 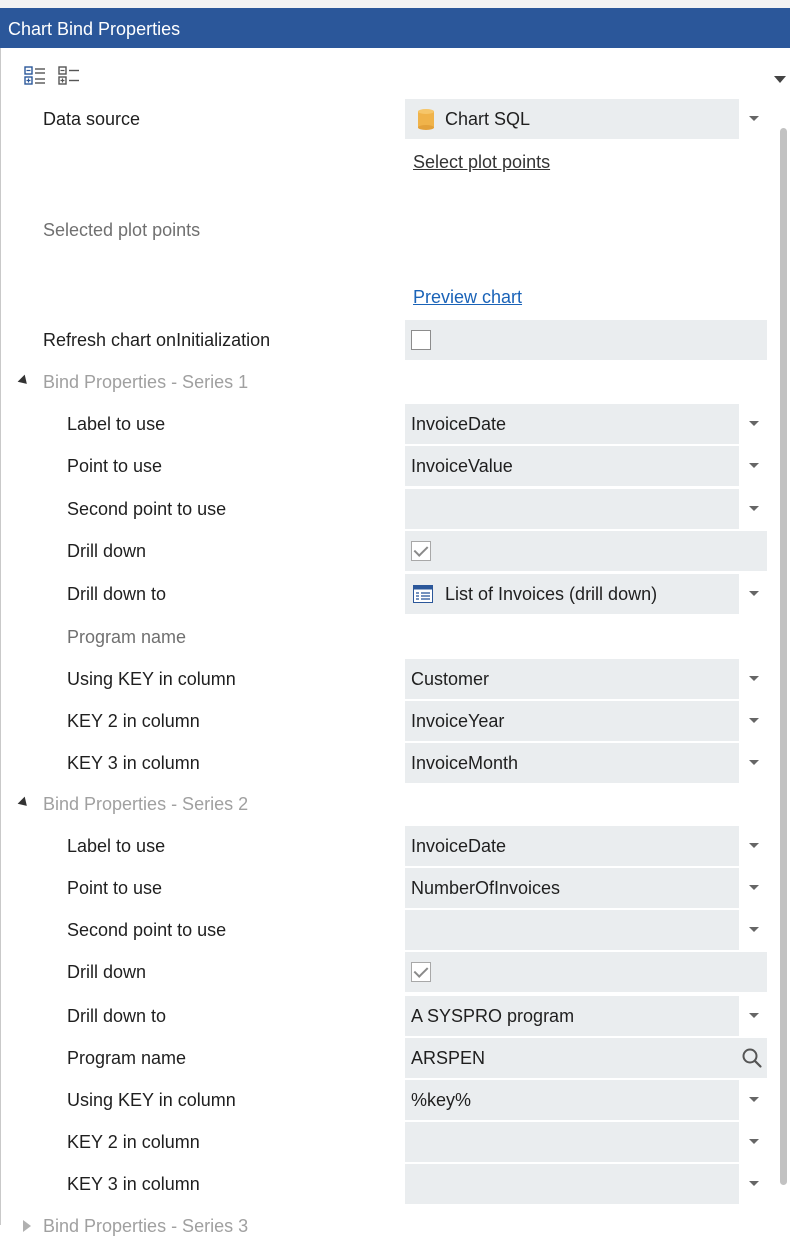 What do you see at coordinates (386, 382) in the screenshot?
I see `series1-header: Bind Properties - Series 1` at bounding box center [386, 382].